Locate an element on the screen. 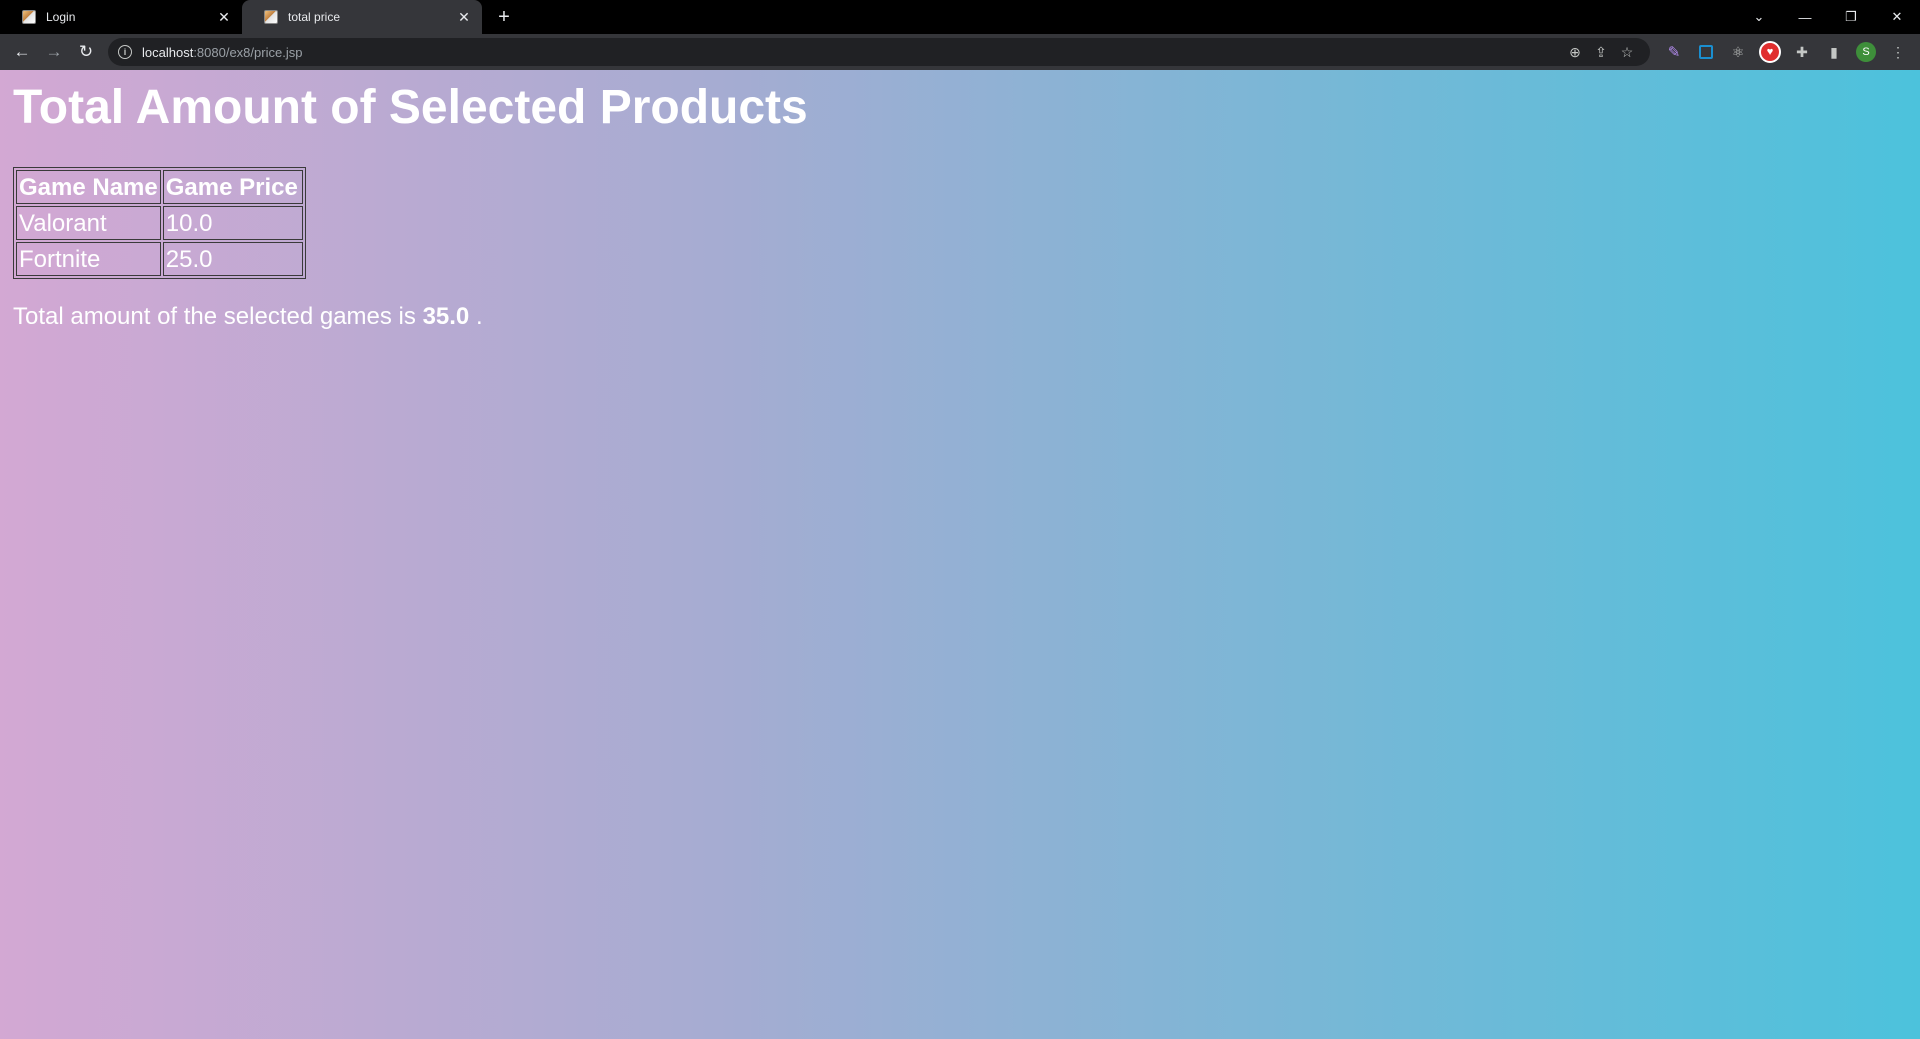 This screenshot has height=1039, width=1920. table-row: Valorant 10.0 is located at coordinates (159, 223).